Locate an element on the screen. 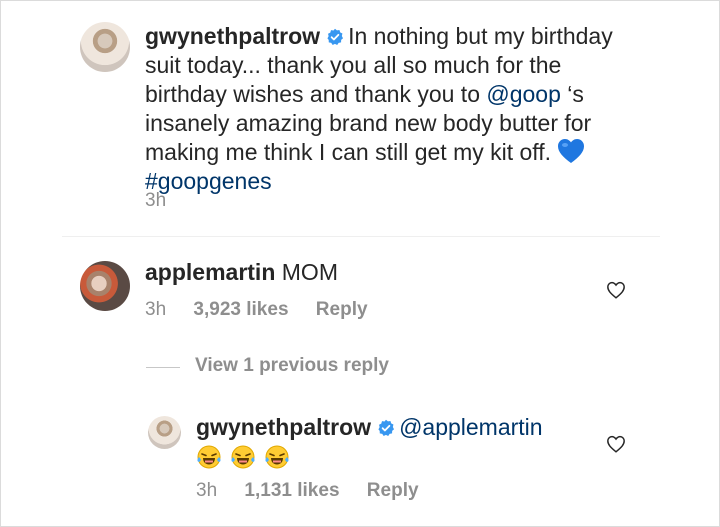 Image resolution: width=720 pixels, height=527 pixels. reply-comment: gwynethpaltrow @applemartin is located at coordinates (369, 427).